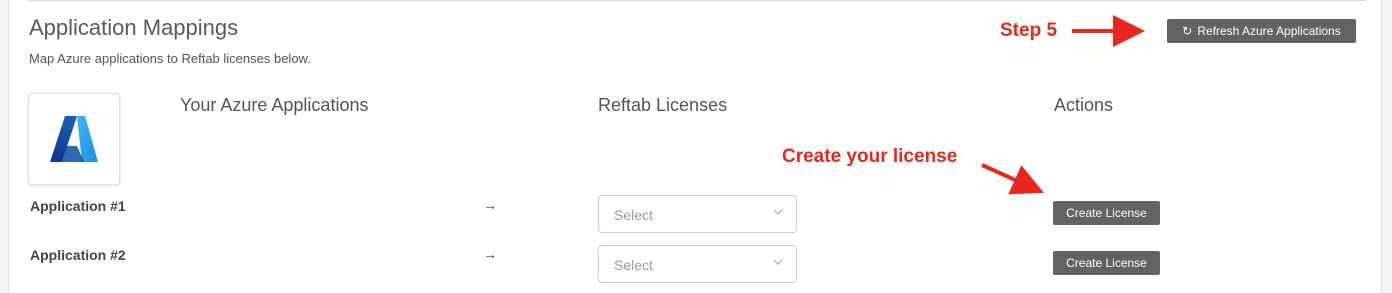 The width and height of the screenshot is (1392, 293). I want to click on azure-logo-icon, so click(74, 139).